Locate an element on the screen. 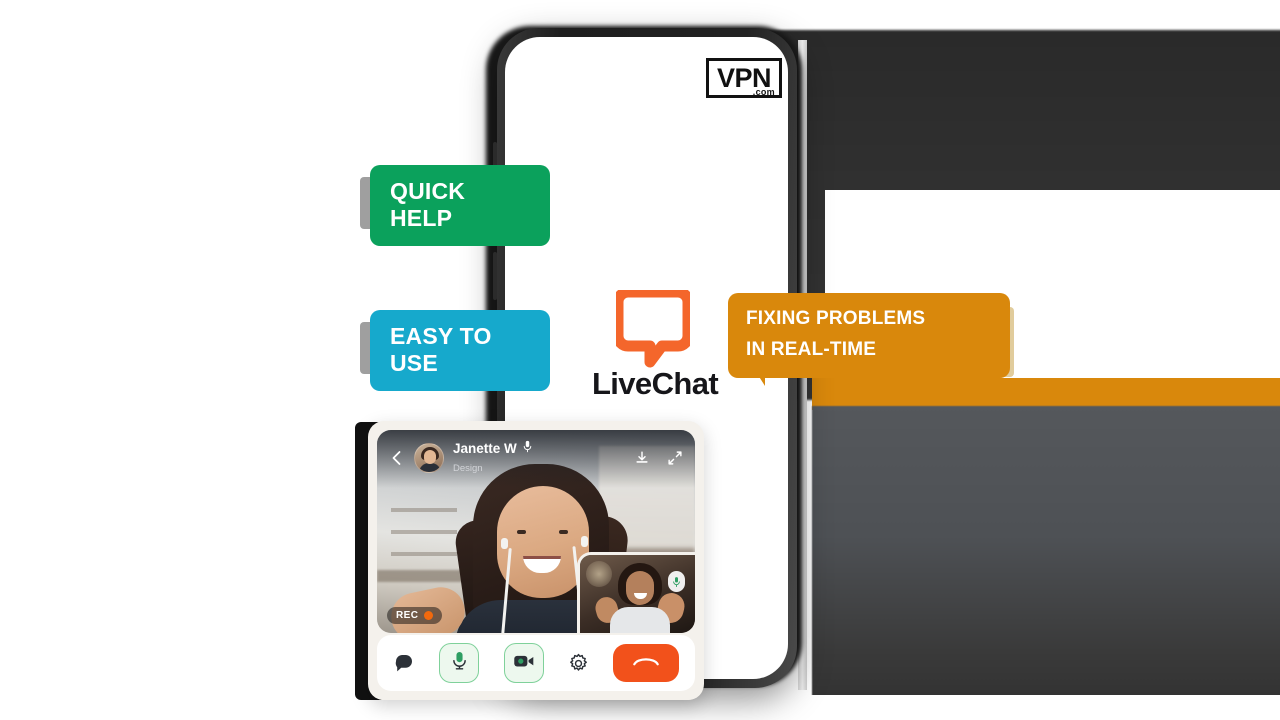  pip-subject-face is located at coordinates (640, 588).